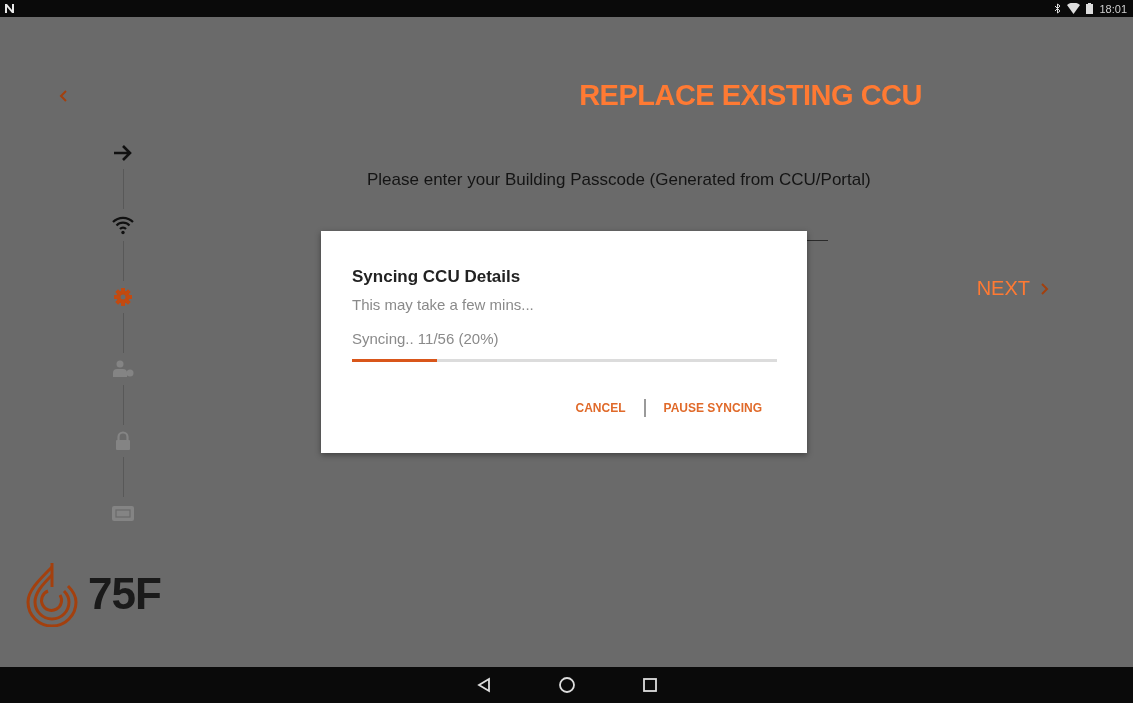  I want to click on dialog-button: CANCEL, so click(600, 408).